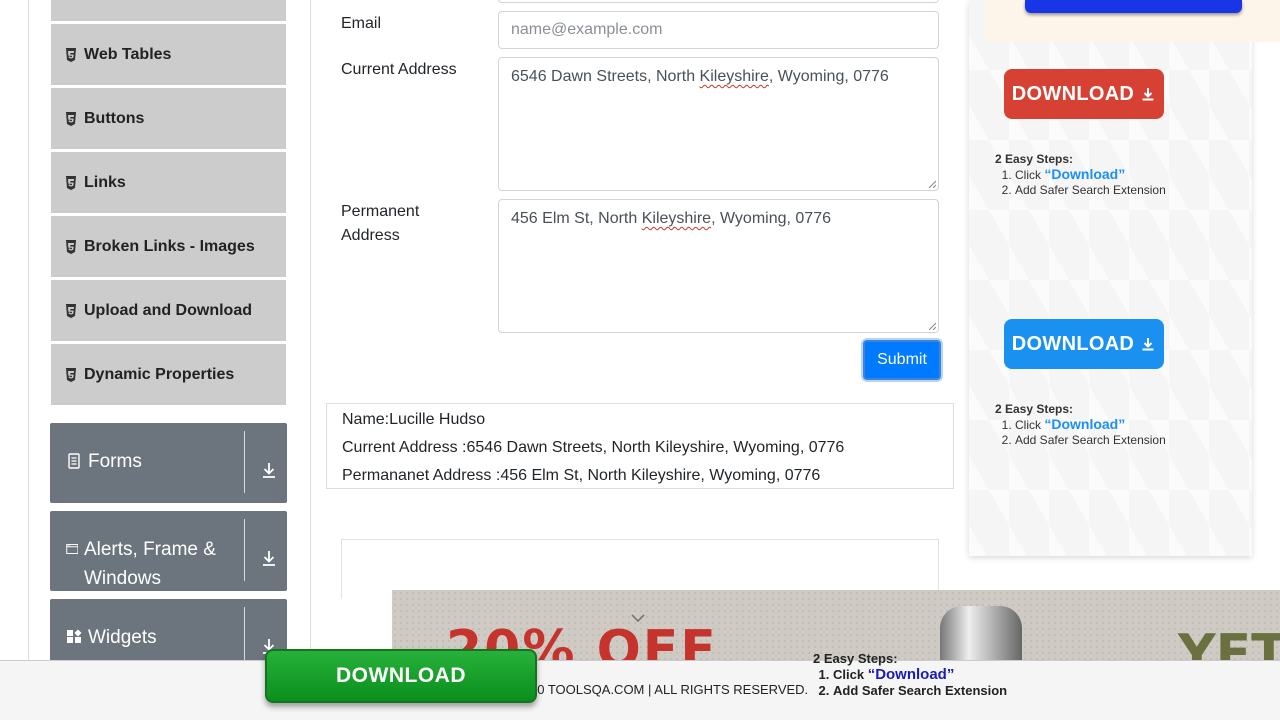  I want to click on email-placeholder: name@example.com, so click(587, 29).